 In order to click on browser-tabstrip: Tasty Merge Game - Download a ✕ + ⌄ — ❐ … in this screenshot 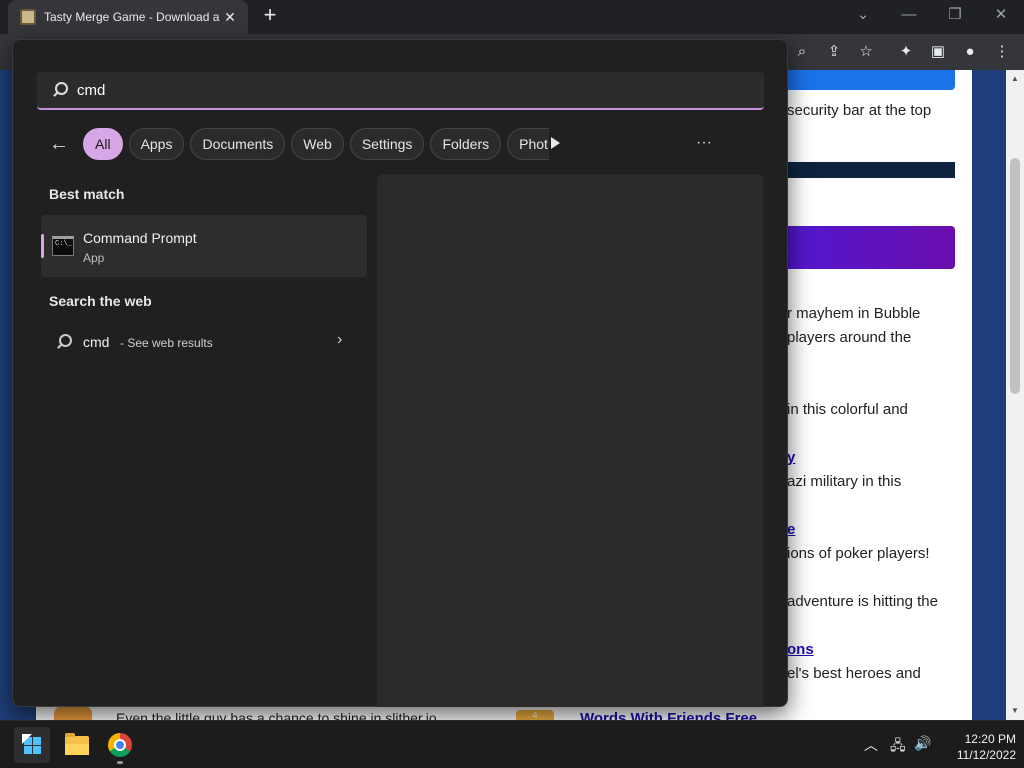, I will do `click(512, 17)`.